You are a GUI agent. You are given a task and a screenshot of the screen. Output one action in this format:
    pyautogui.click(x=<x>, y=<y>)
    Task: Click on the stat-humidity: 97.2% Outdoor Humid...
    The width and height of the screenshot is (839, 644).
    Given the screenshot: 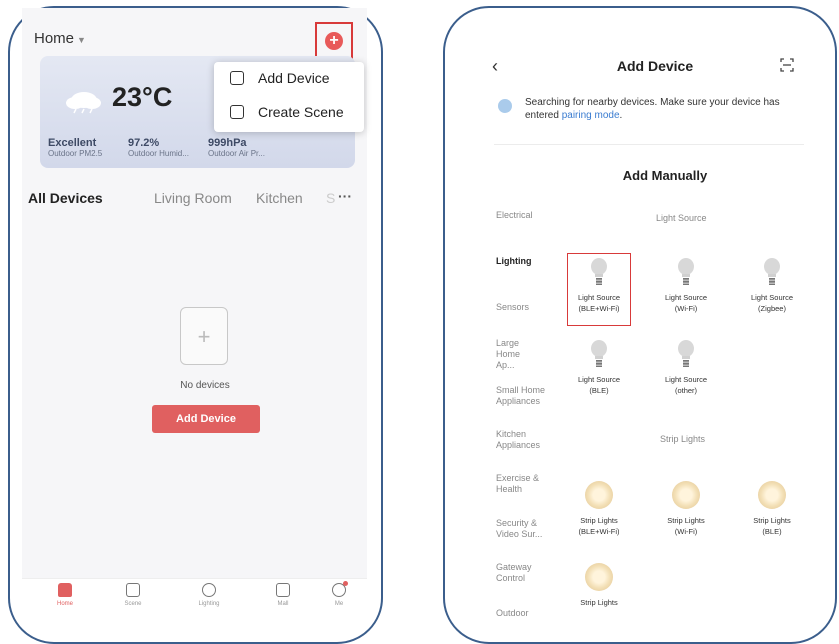 What is the action you would take?
    pyautogui.click(x=158, y=147)
    